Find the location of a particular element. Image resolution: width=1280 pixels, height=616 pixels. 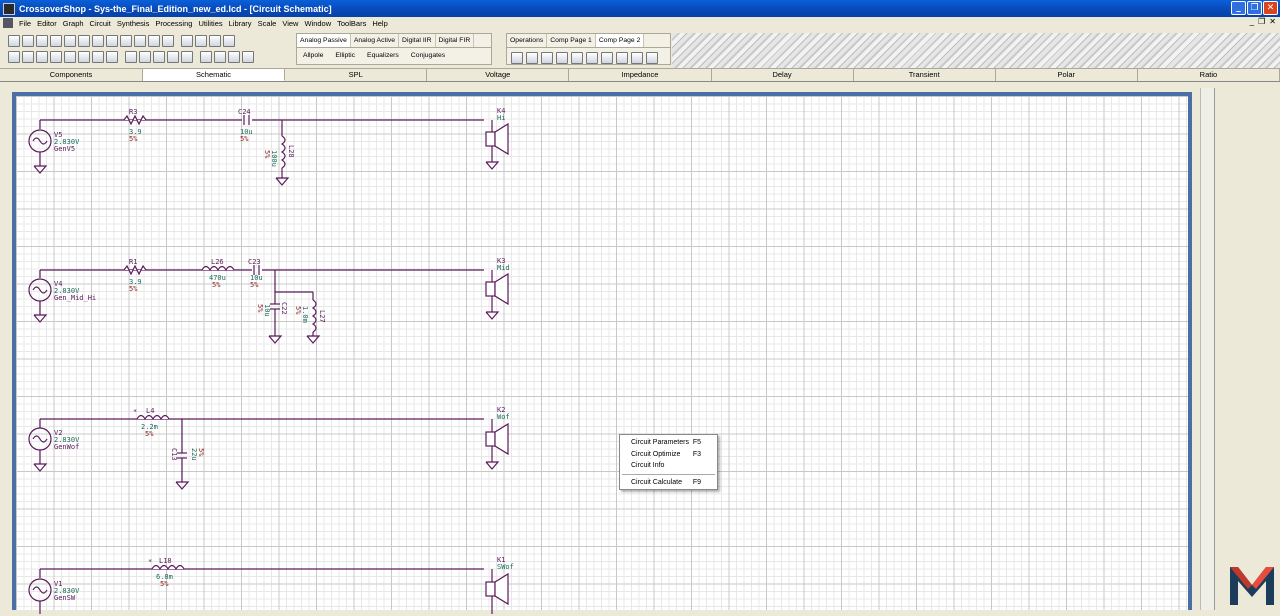

menu-circuit: Circuit is located at coordinates (100, 23).